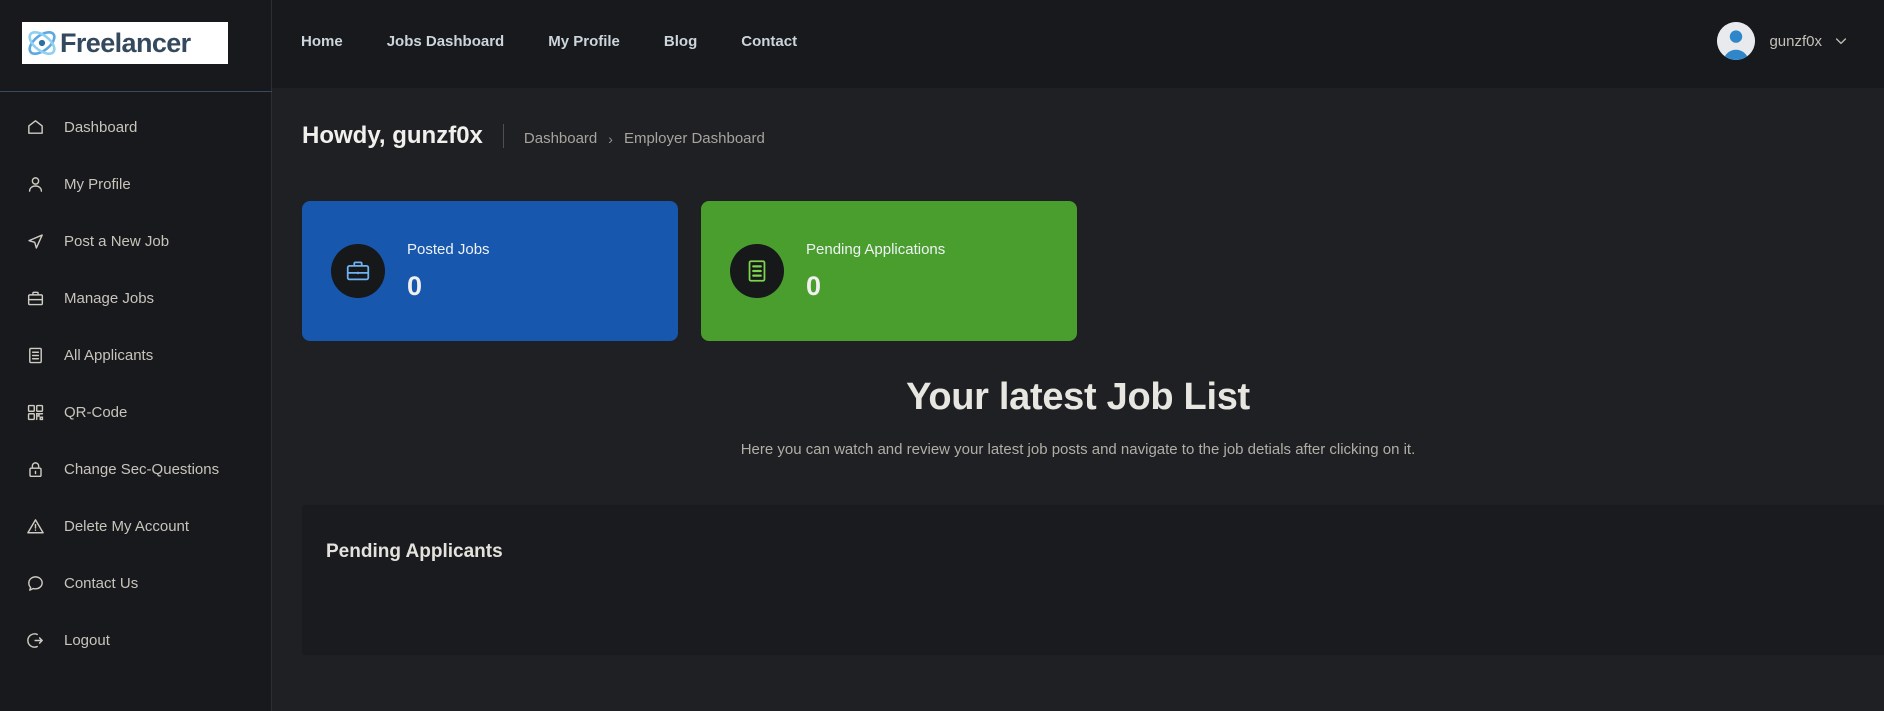 This screenshot has width=1884, height=711. Describe the element at coordinates (35, 184) in the screenshot. I see `user-icon` at that location.